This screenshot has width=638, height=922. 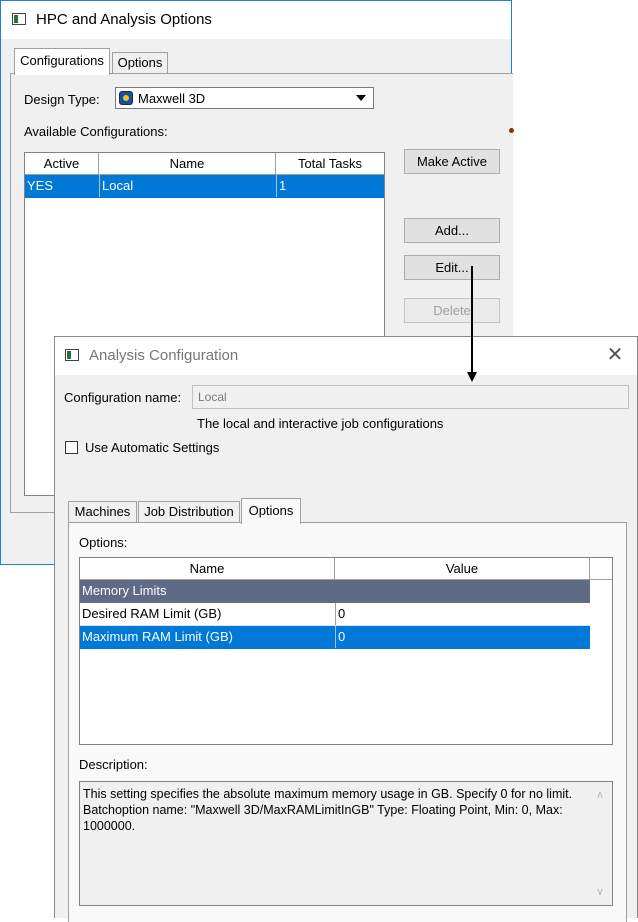 What do you see at coordinates (462, 569) in the screenshot?
I see `column-header-option-value: Value` at bounding box center [462, 569].